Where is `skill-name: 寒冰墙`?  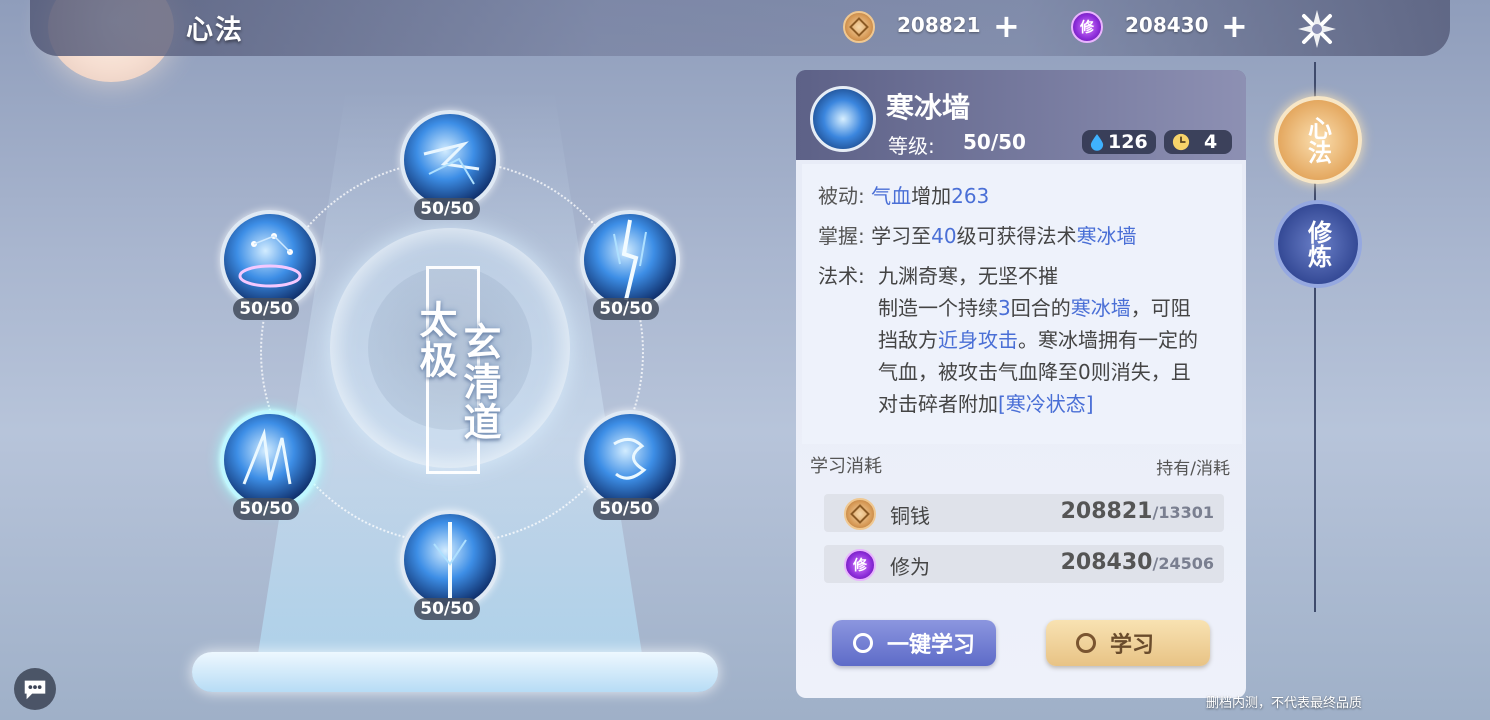
skill-name: 寒冰墙 is located at coordinates (928, 107).